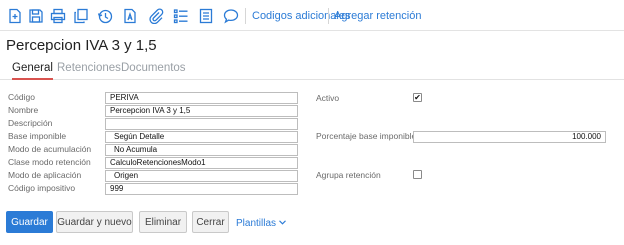  What do you see at coordinates (94, 222) in the screenshot?
I see `guardar-y-nuevo-button: Guardar y nuevo` at bounding box center [94, 222].